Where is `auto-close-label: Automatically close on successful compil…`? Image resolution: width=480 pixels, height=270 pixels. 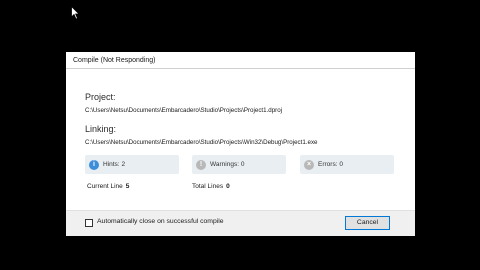
auto-close-label: Automatically close on successful compil… is located at coordinates (160, 221).